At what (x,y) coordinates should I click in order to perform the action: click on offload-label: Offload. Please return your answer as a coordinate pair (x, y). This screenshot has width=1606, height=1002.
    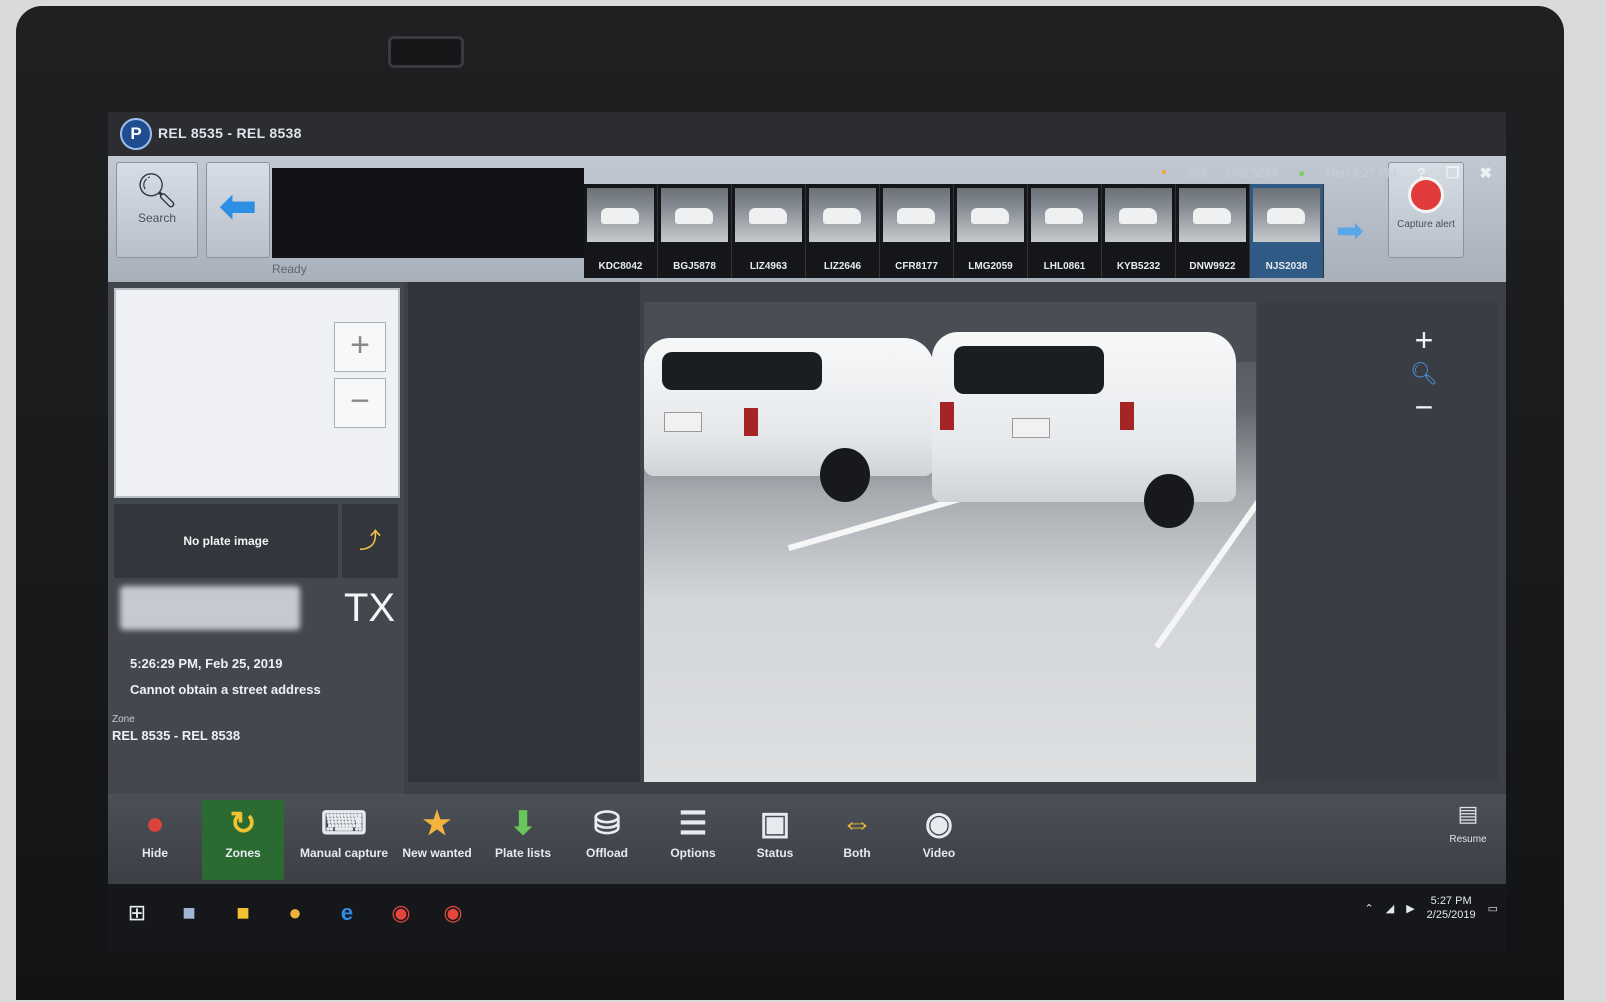
    Looking at the image, I should click on (607, 853).